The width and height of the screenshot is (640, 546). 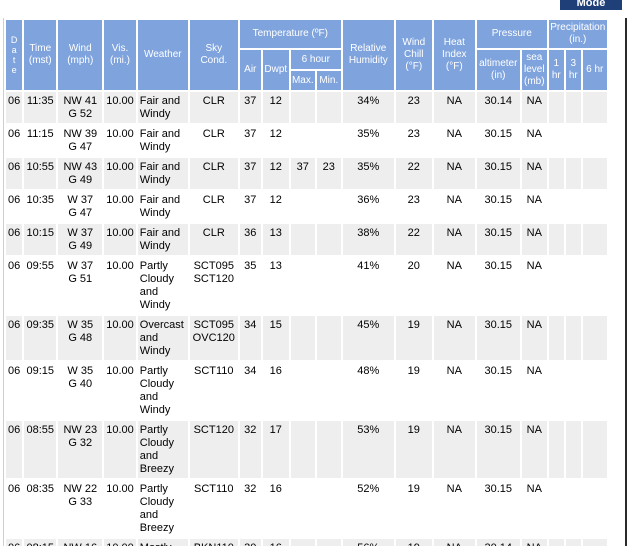 What do you see at coordinates (368, 173) in the screenshot?
I see `cell-humidity: 35%` at bounding box center [368, 173].